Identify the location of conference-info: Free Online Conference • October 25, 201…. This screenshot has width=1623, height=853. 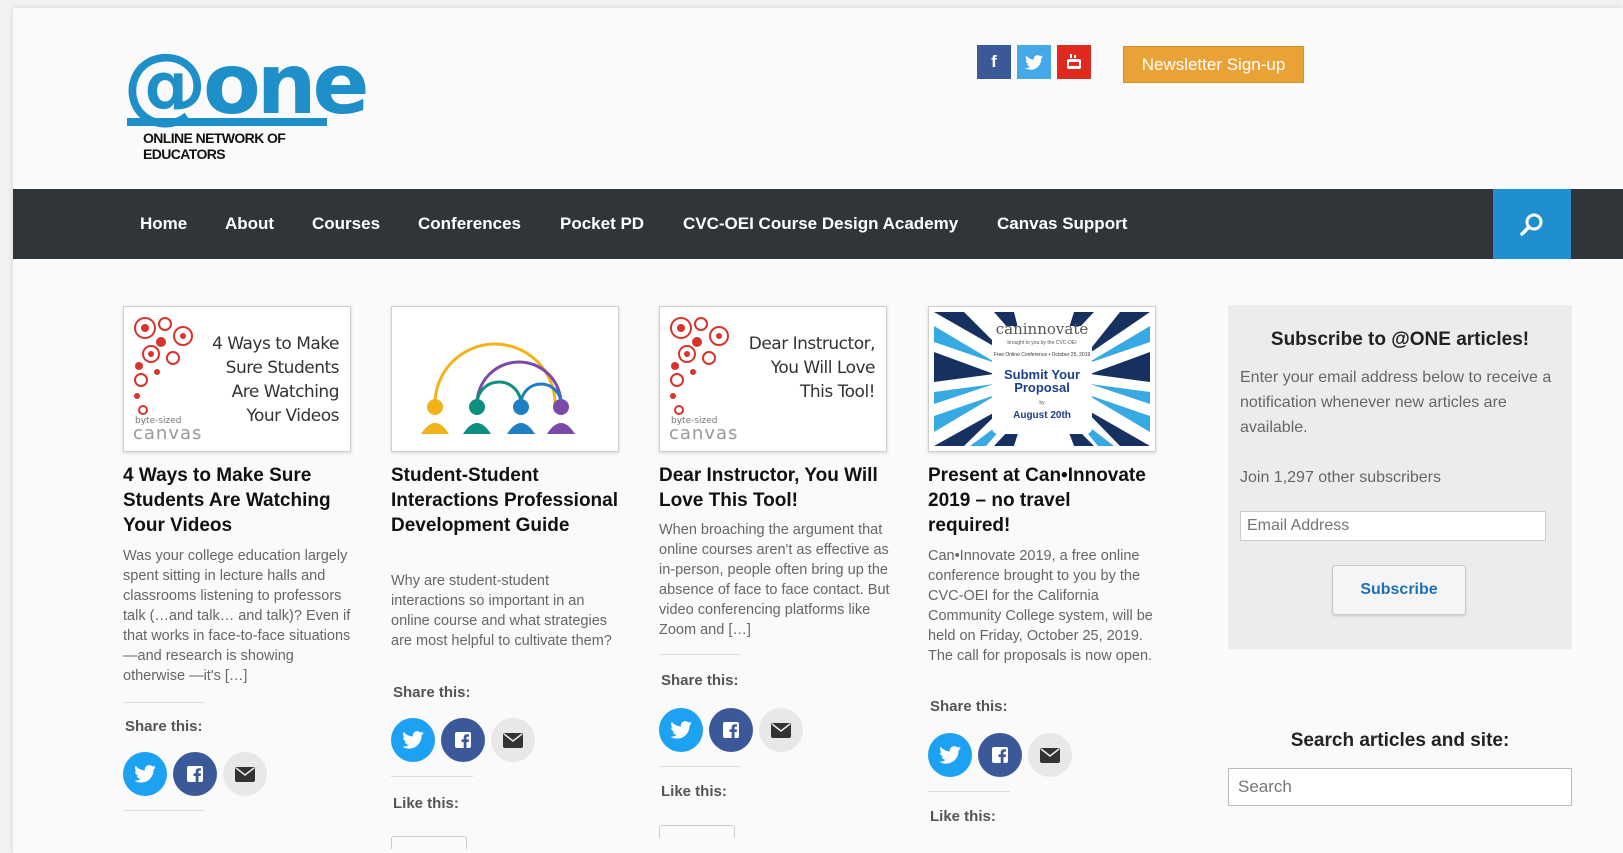
(1042, 355).